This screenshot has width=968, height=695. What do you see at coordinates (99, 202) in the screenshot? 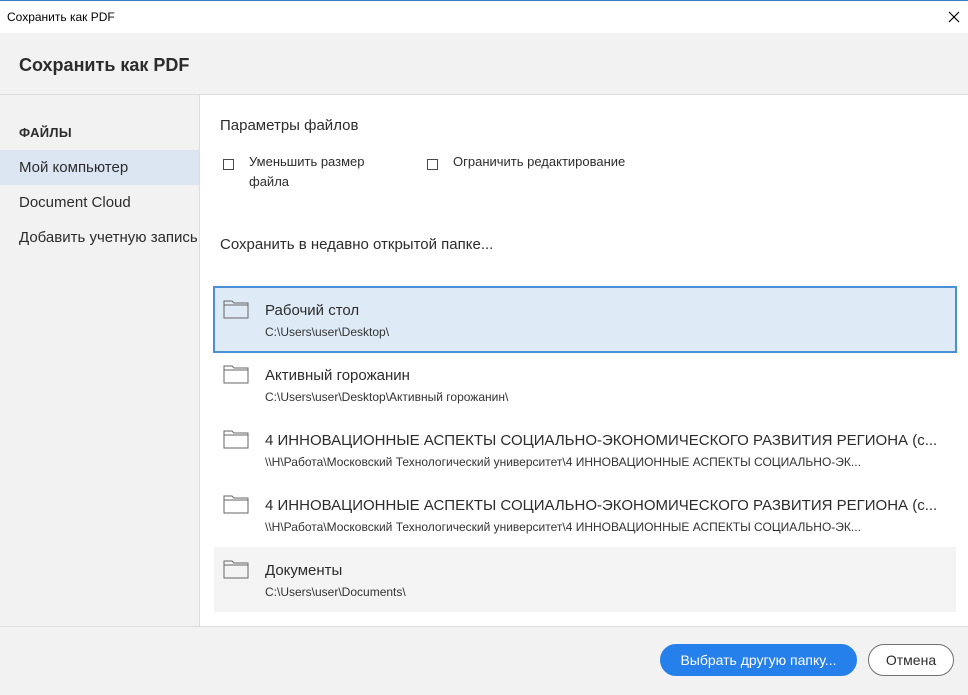
I see `sidebar-item-document-cloud: Document Cloud` at bounding box center [99, 202].